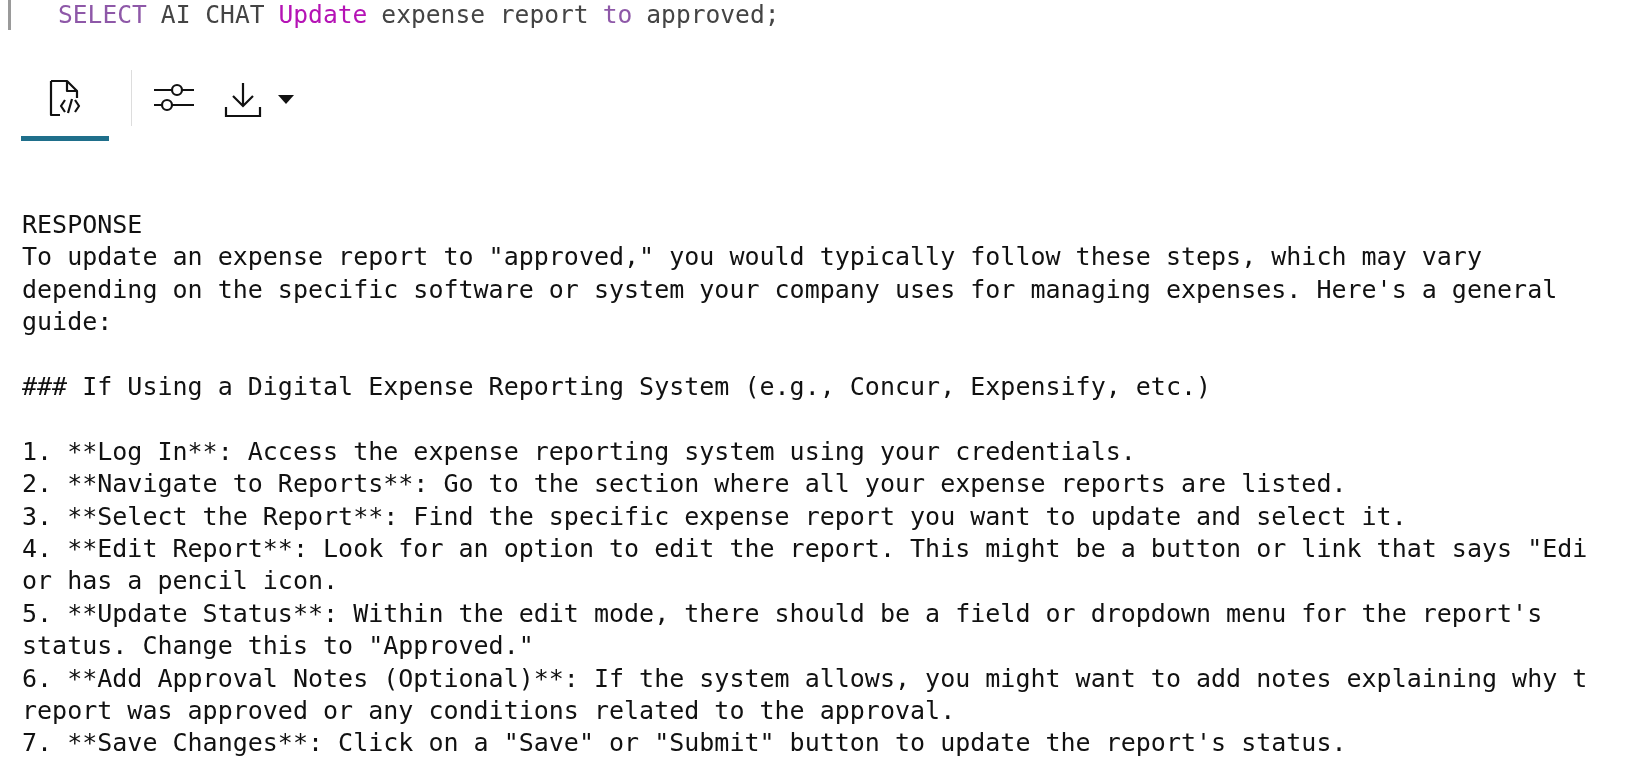 The image size is (1643, 767). Describe the element at coordinates (68, 322) in the screenshot. I see `response-line: guide:` at that location.